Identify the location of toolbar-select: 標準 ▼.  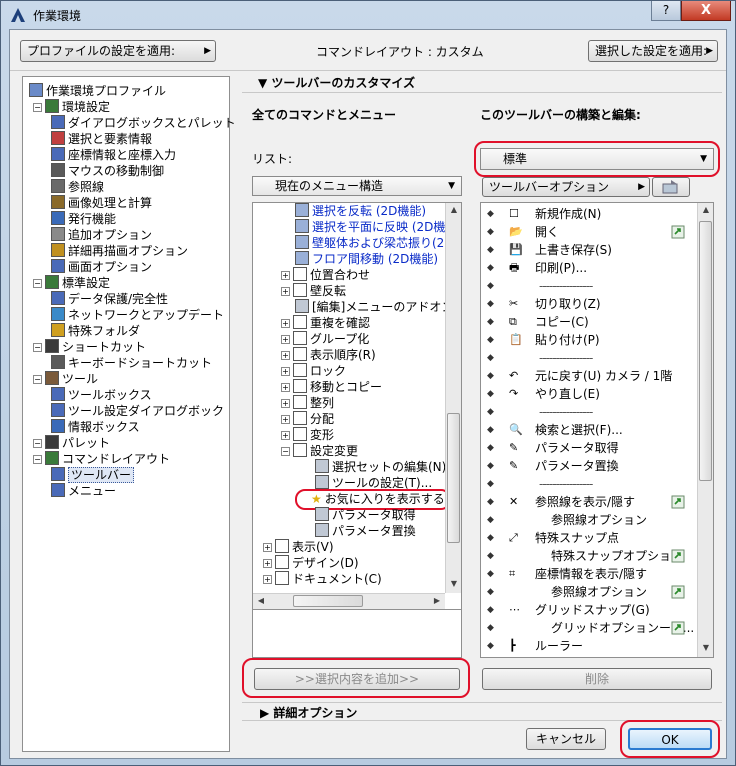
(597, 159).